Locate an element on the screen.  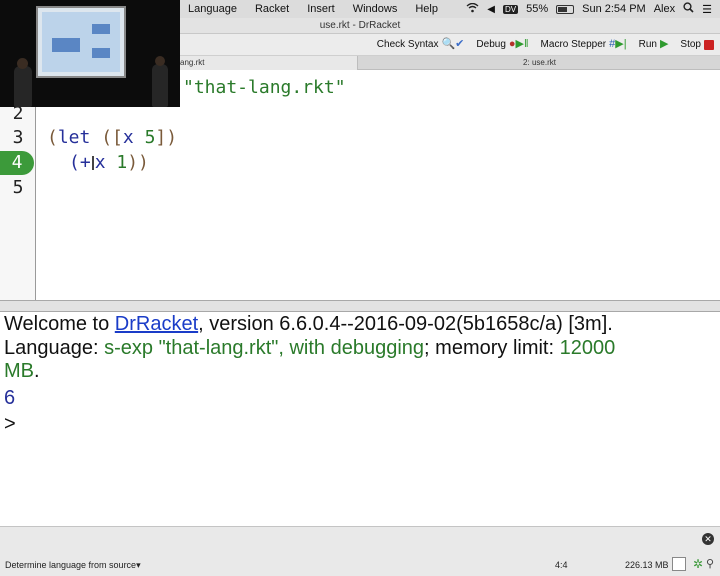
line-number: 3 is located at coordinates (18, 137).